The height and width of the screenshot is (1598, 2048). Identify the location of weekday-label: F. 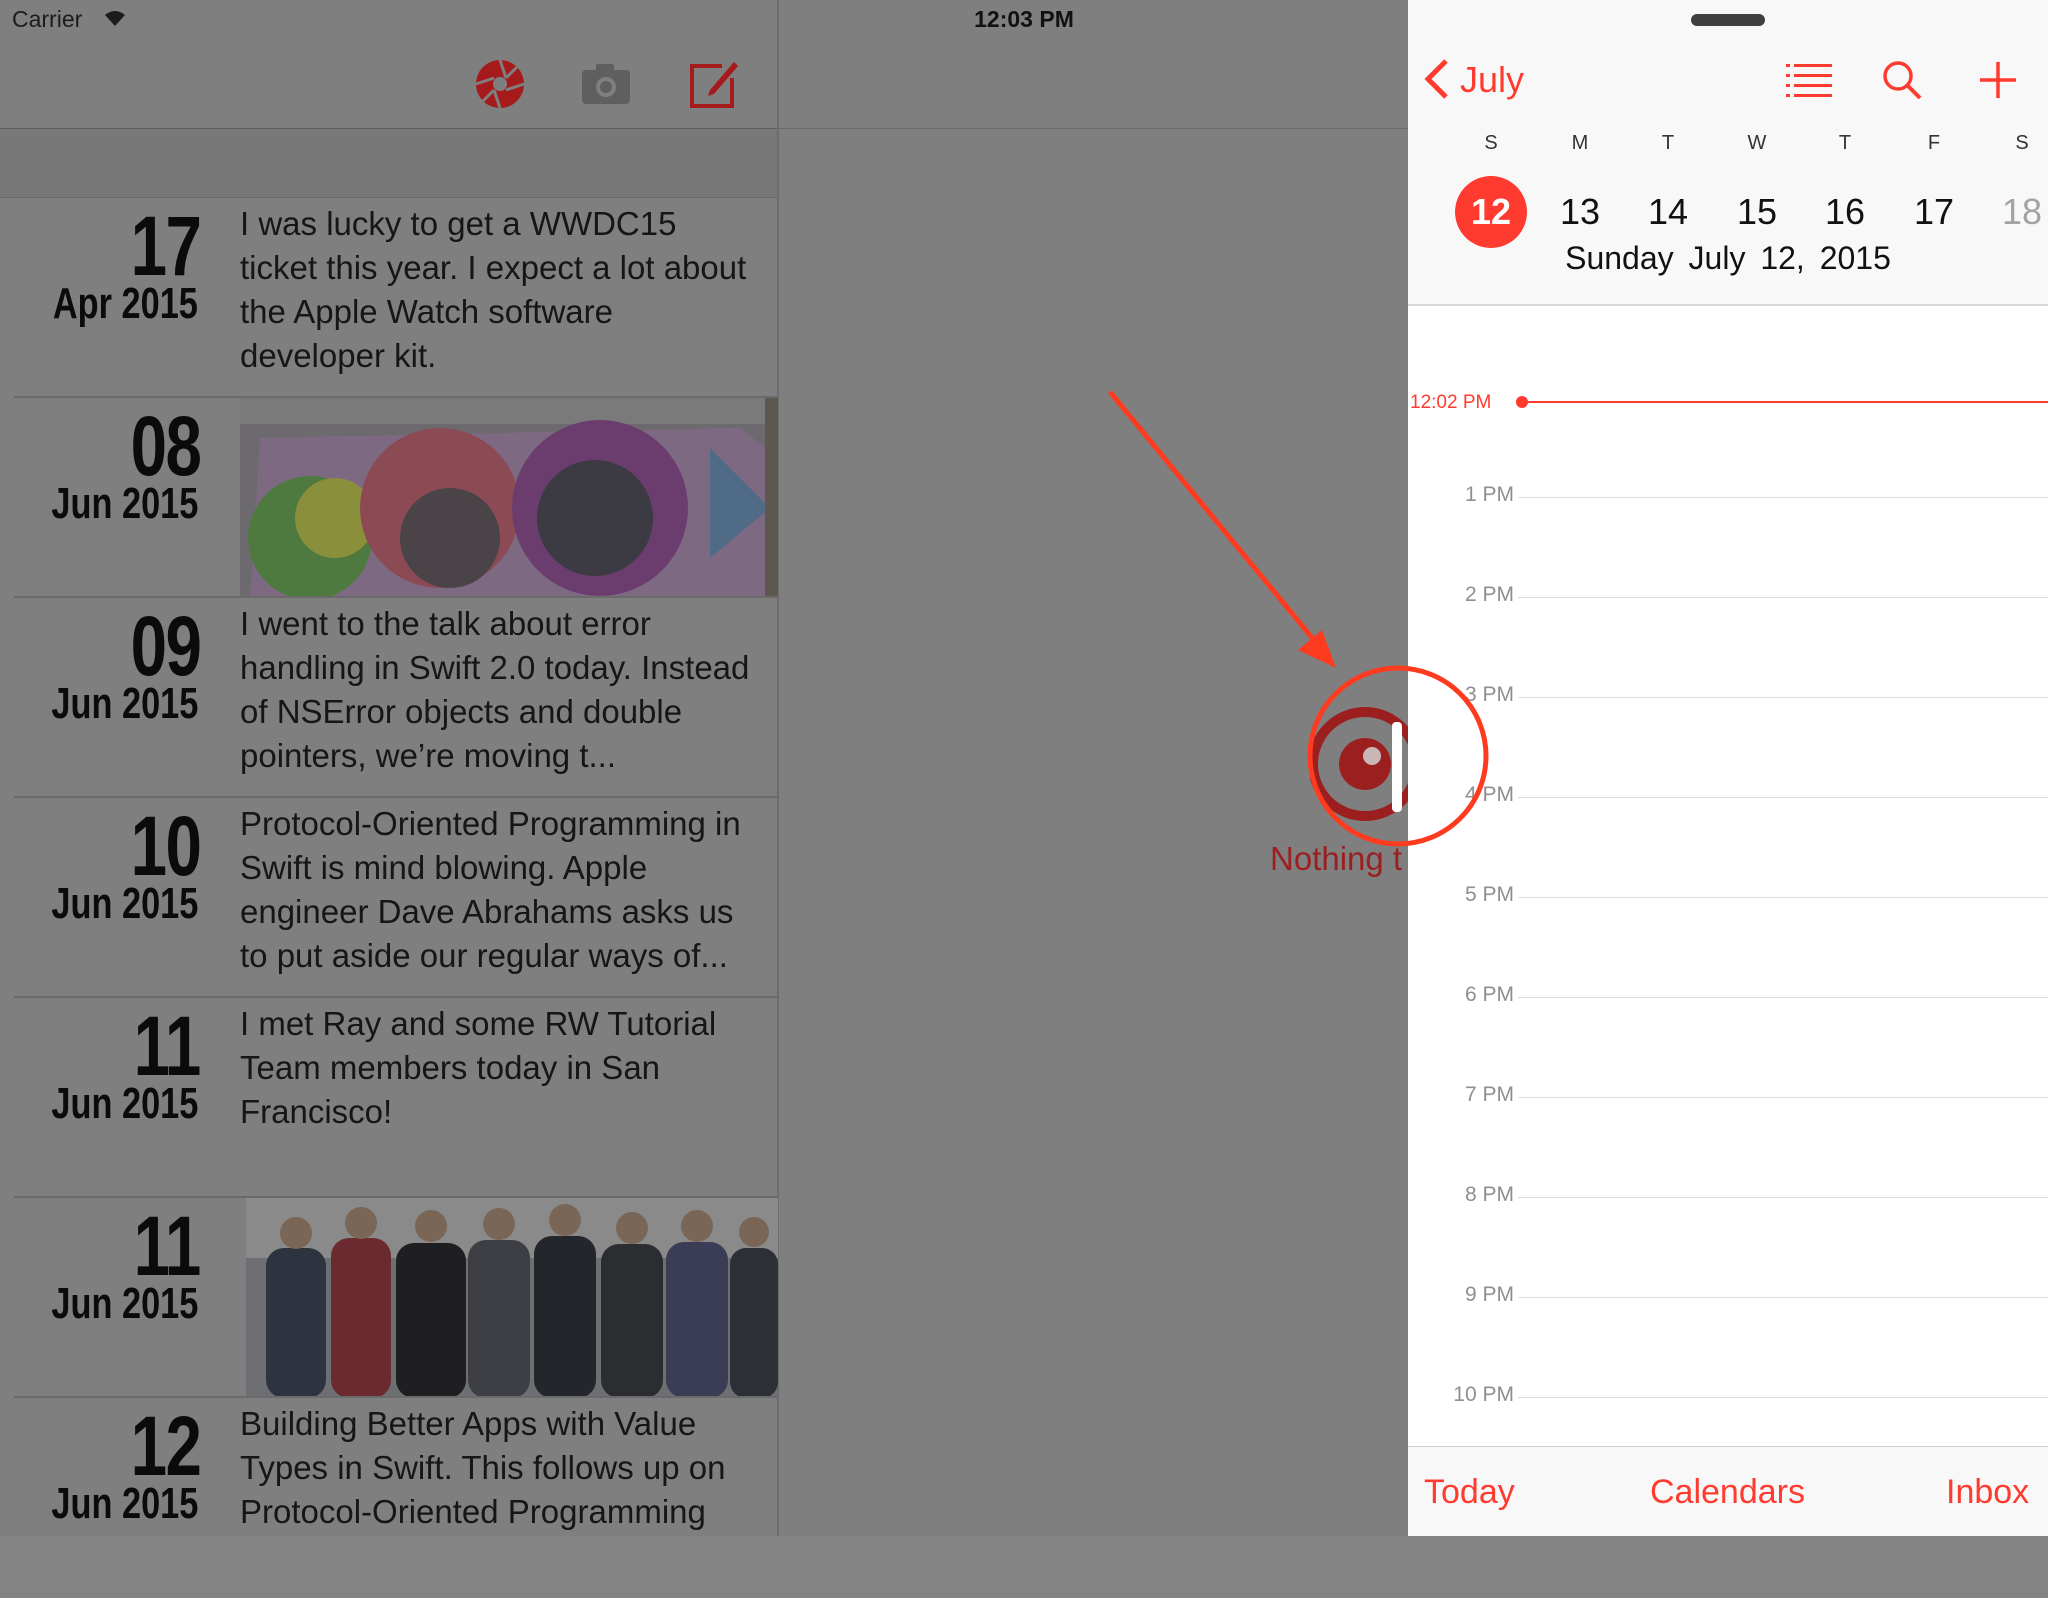
(1934, 143).